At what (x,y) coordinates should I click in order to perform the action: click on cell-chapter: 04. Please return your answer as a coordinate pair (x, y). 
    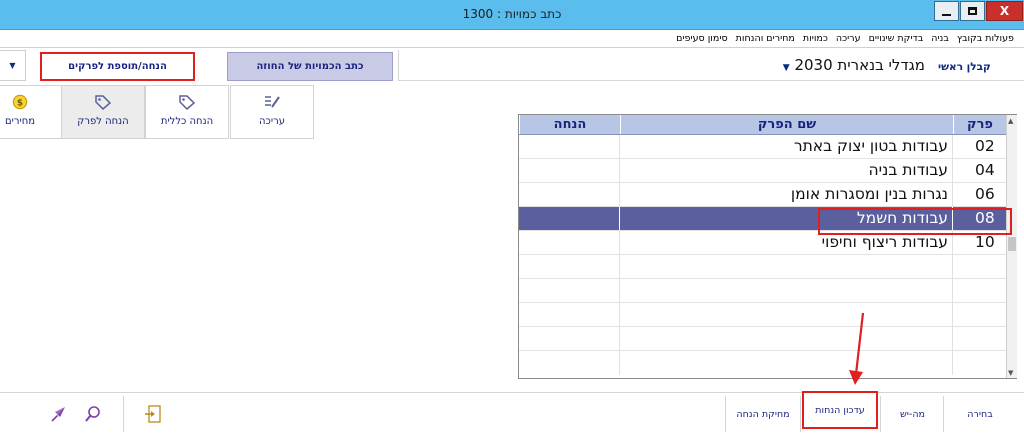
    Looking at the image, I should click on (985, 170).